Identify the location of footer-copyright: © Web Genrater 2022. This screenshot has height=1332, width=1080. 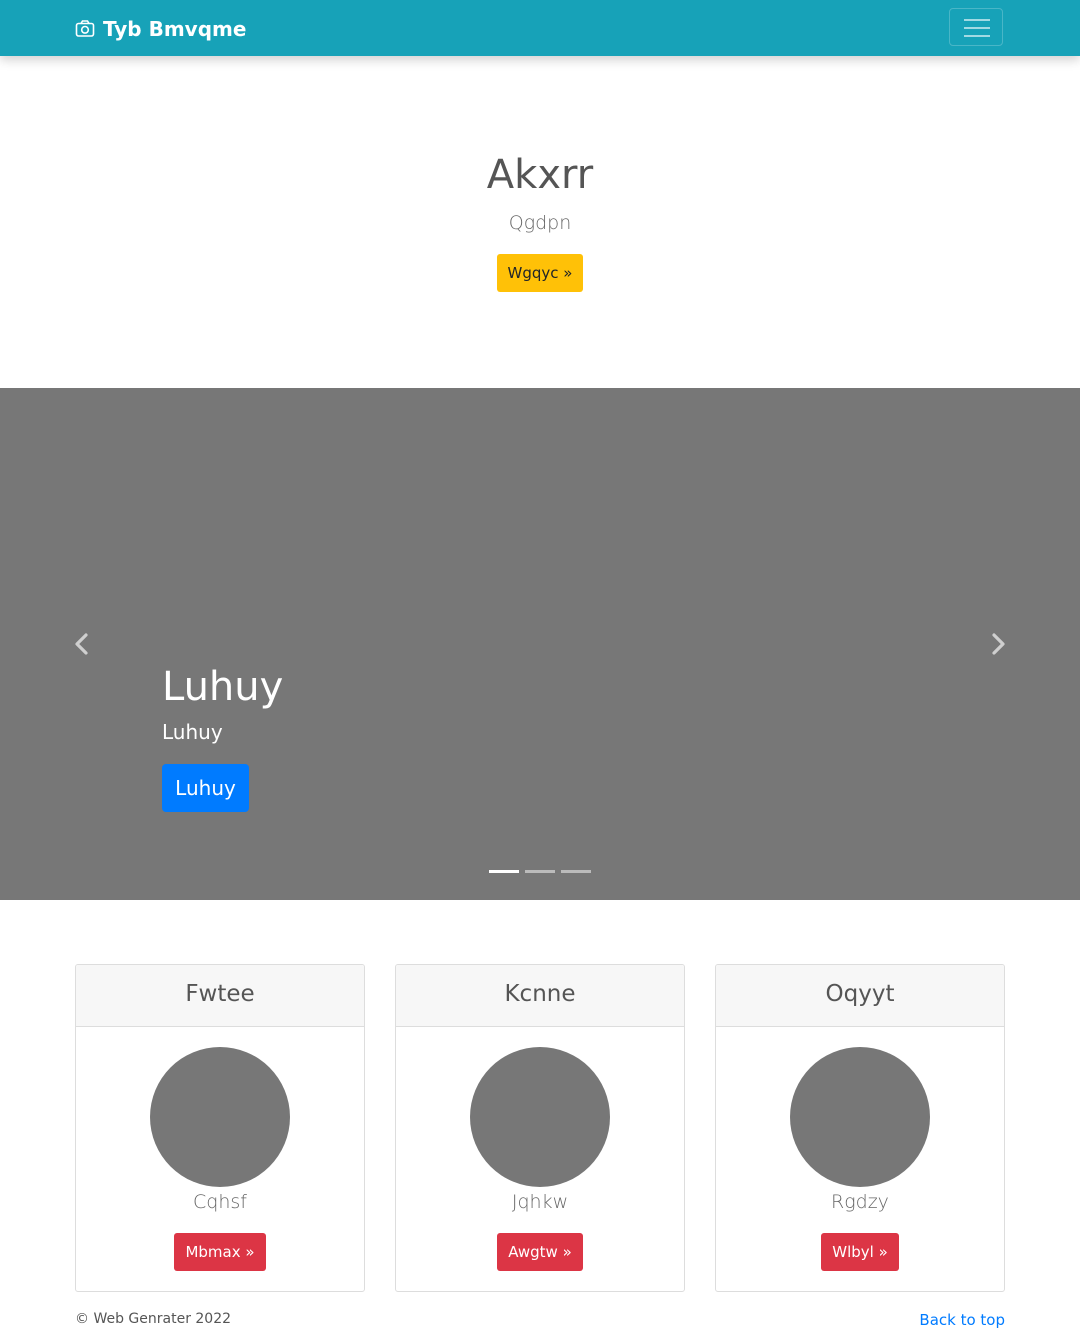
(153, 1319).